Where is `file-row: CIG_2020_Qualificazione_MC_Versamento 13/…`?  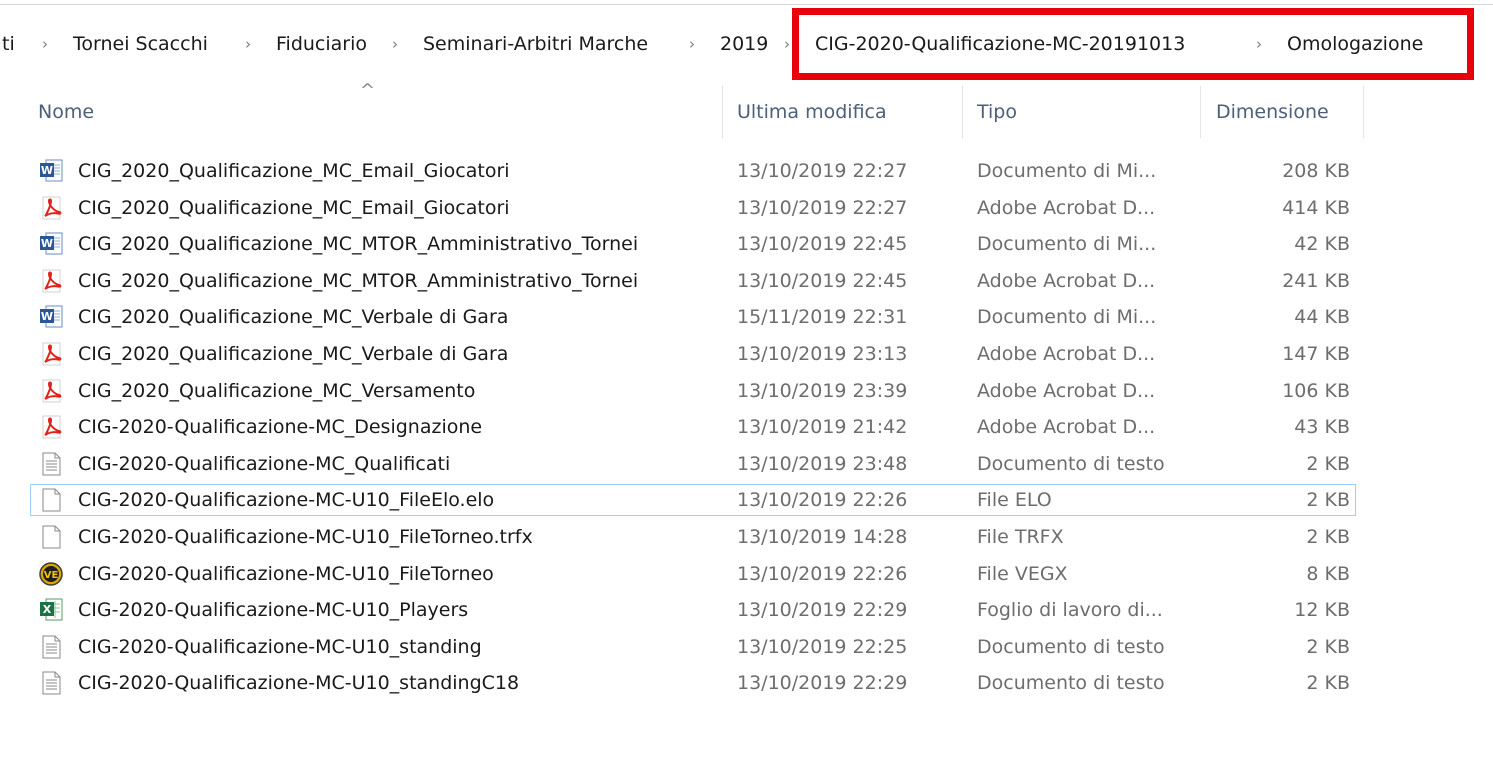 file-row: CIG_2020_Qualificazione_MC_Versamento 13/… is located at coordinates (746, 391).